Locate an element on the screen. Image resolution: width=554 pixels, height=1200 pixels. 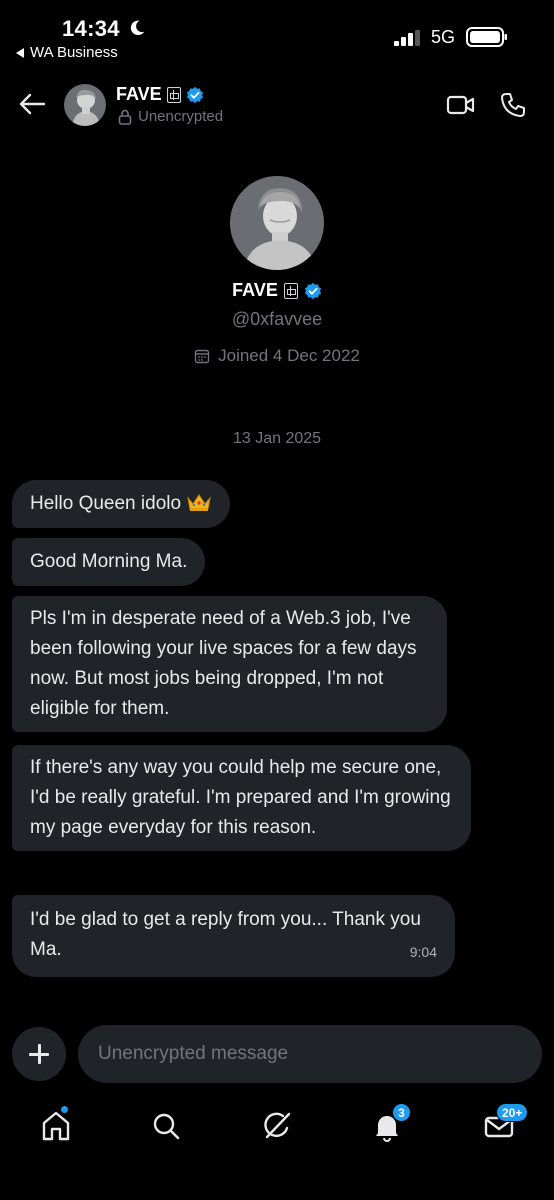
profile-name: FAVE is located at coordinates (255, 290).